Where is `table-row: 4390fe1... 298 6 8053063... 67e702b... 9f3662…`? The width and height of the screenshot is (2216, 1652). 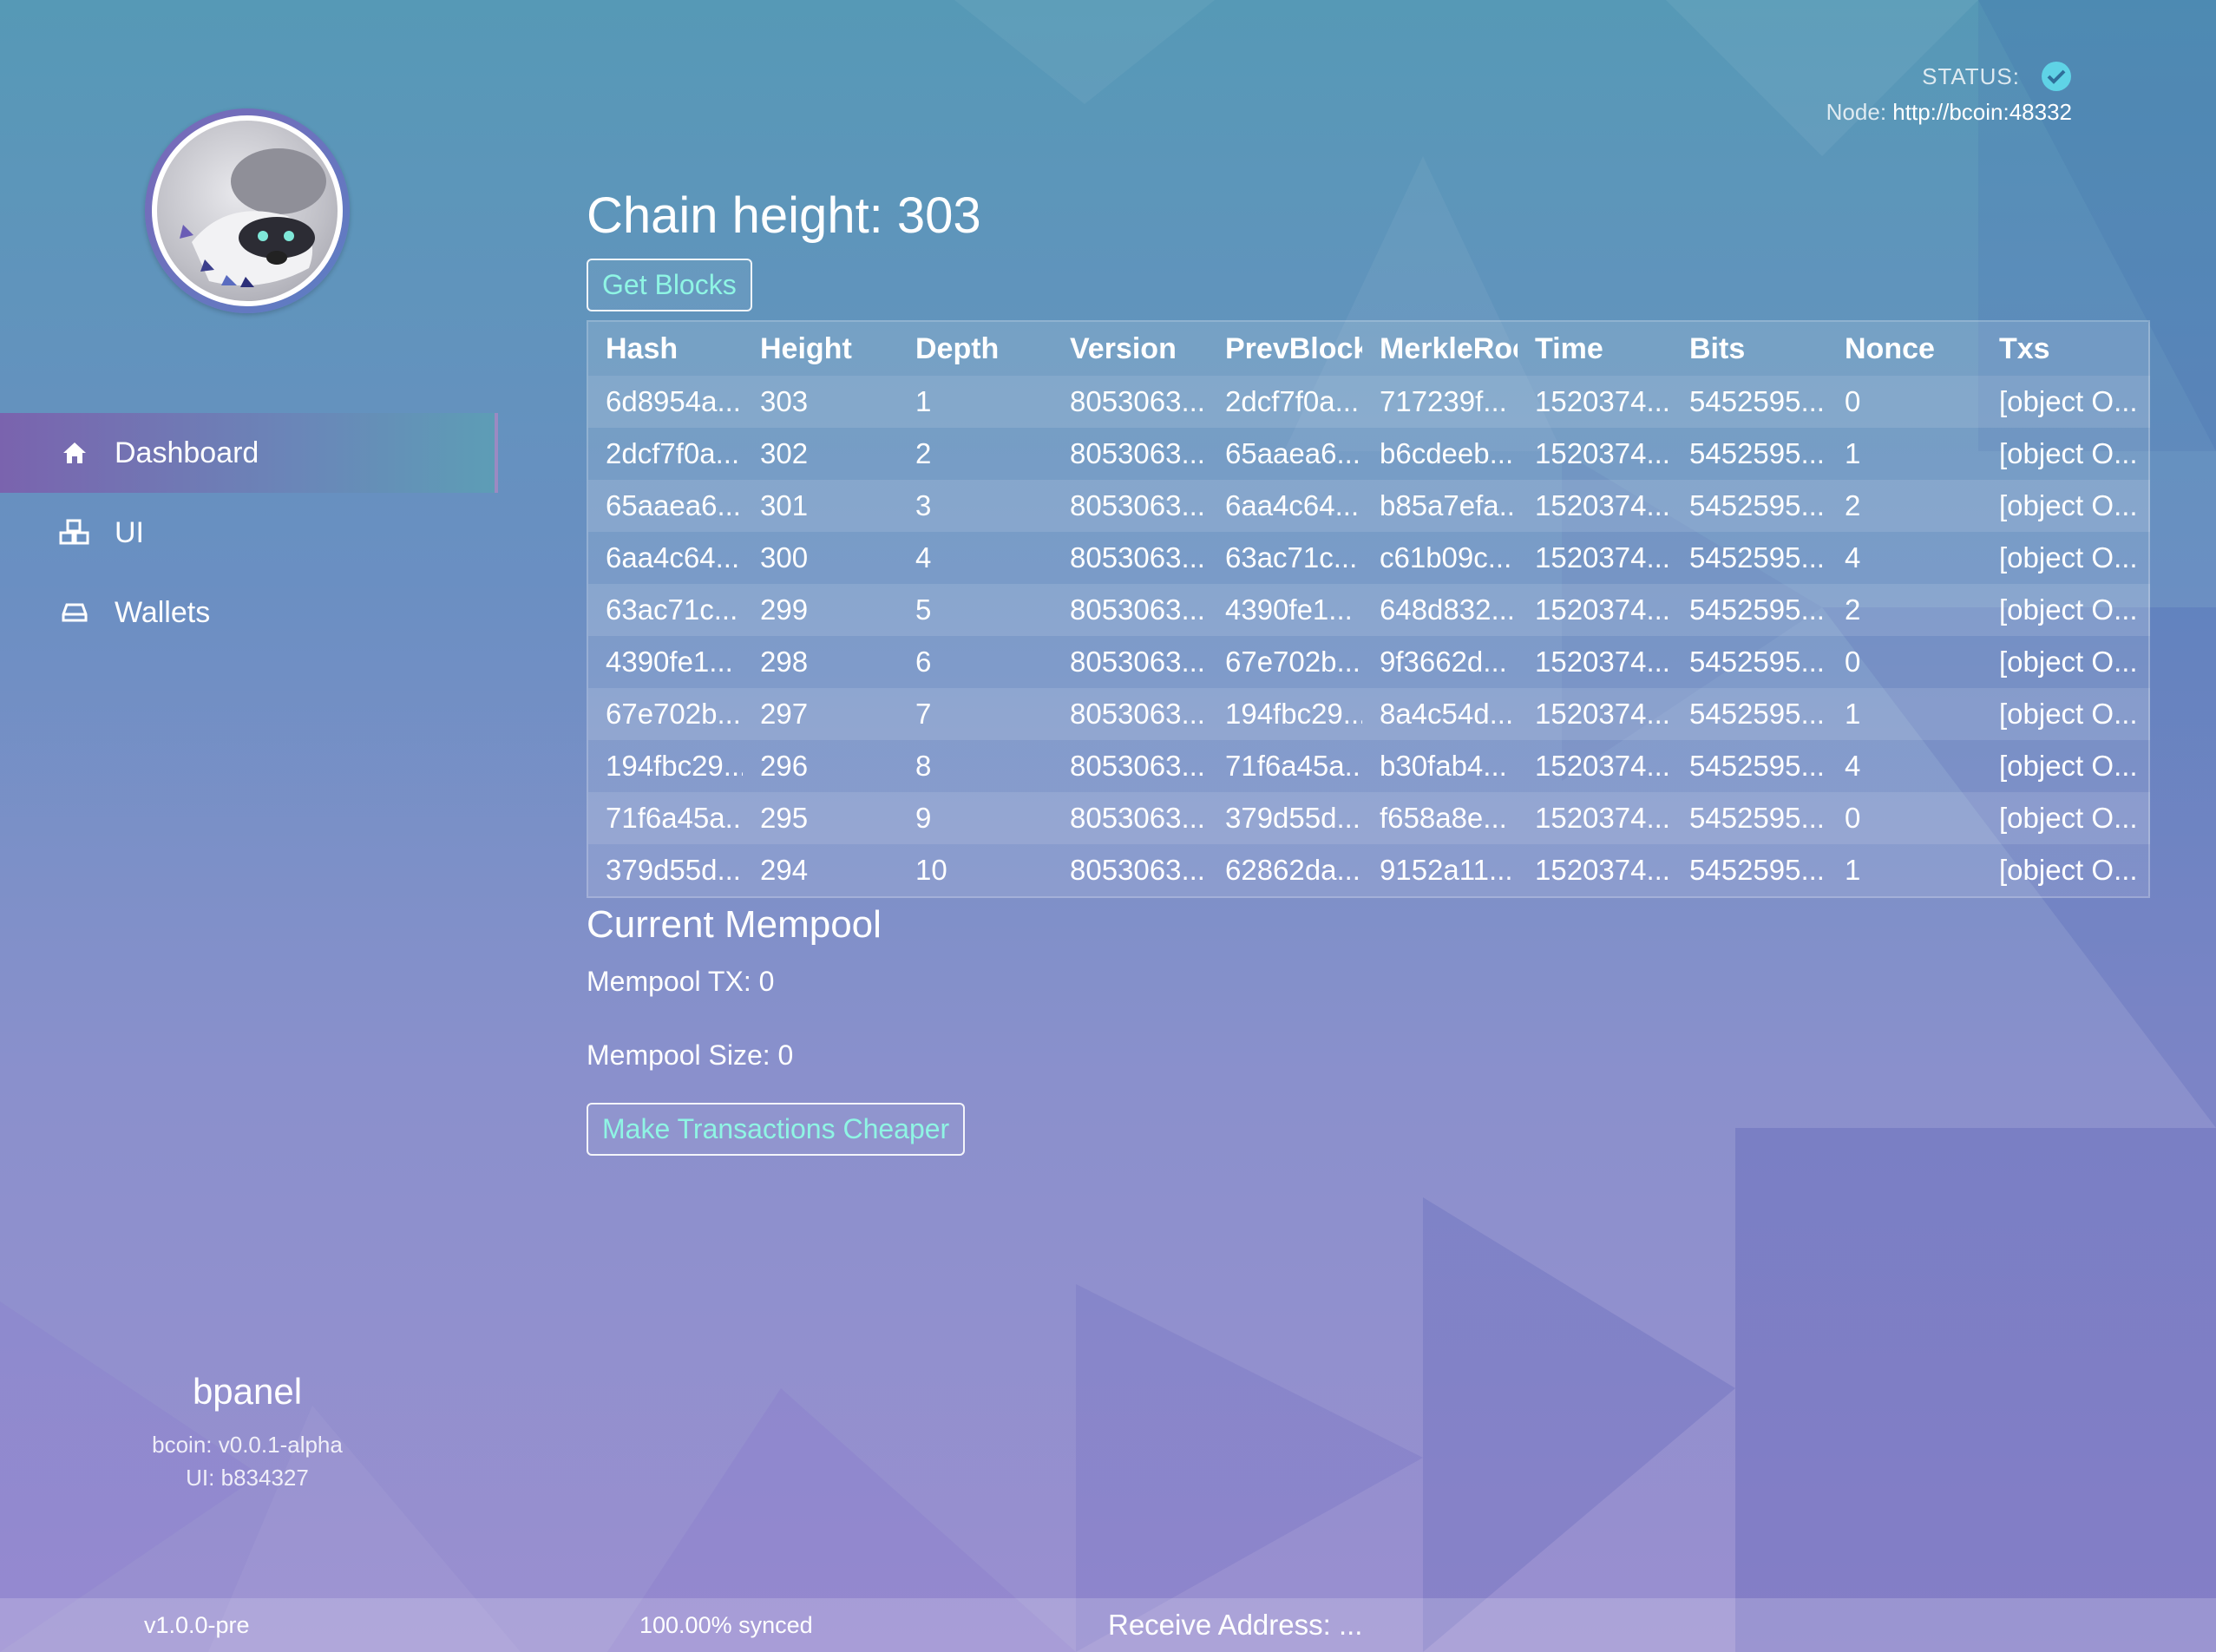
table-row: 4390fe1... 298 6 8053063... 67e702b... 9f3662… is located at coordinates (1369, 662).